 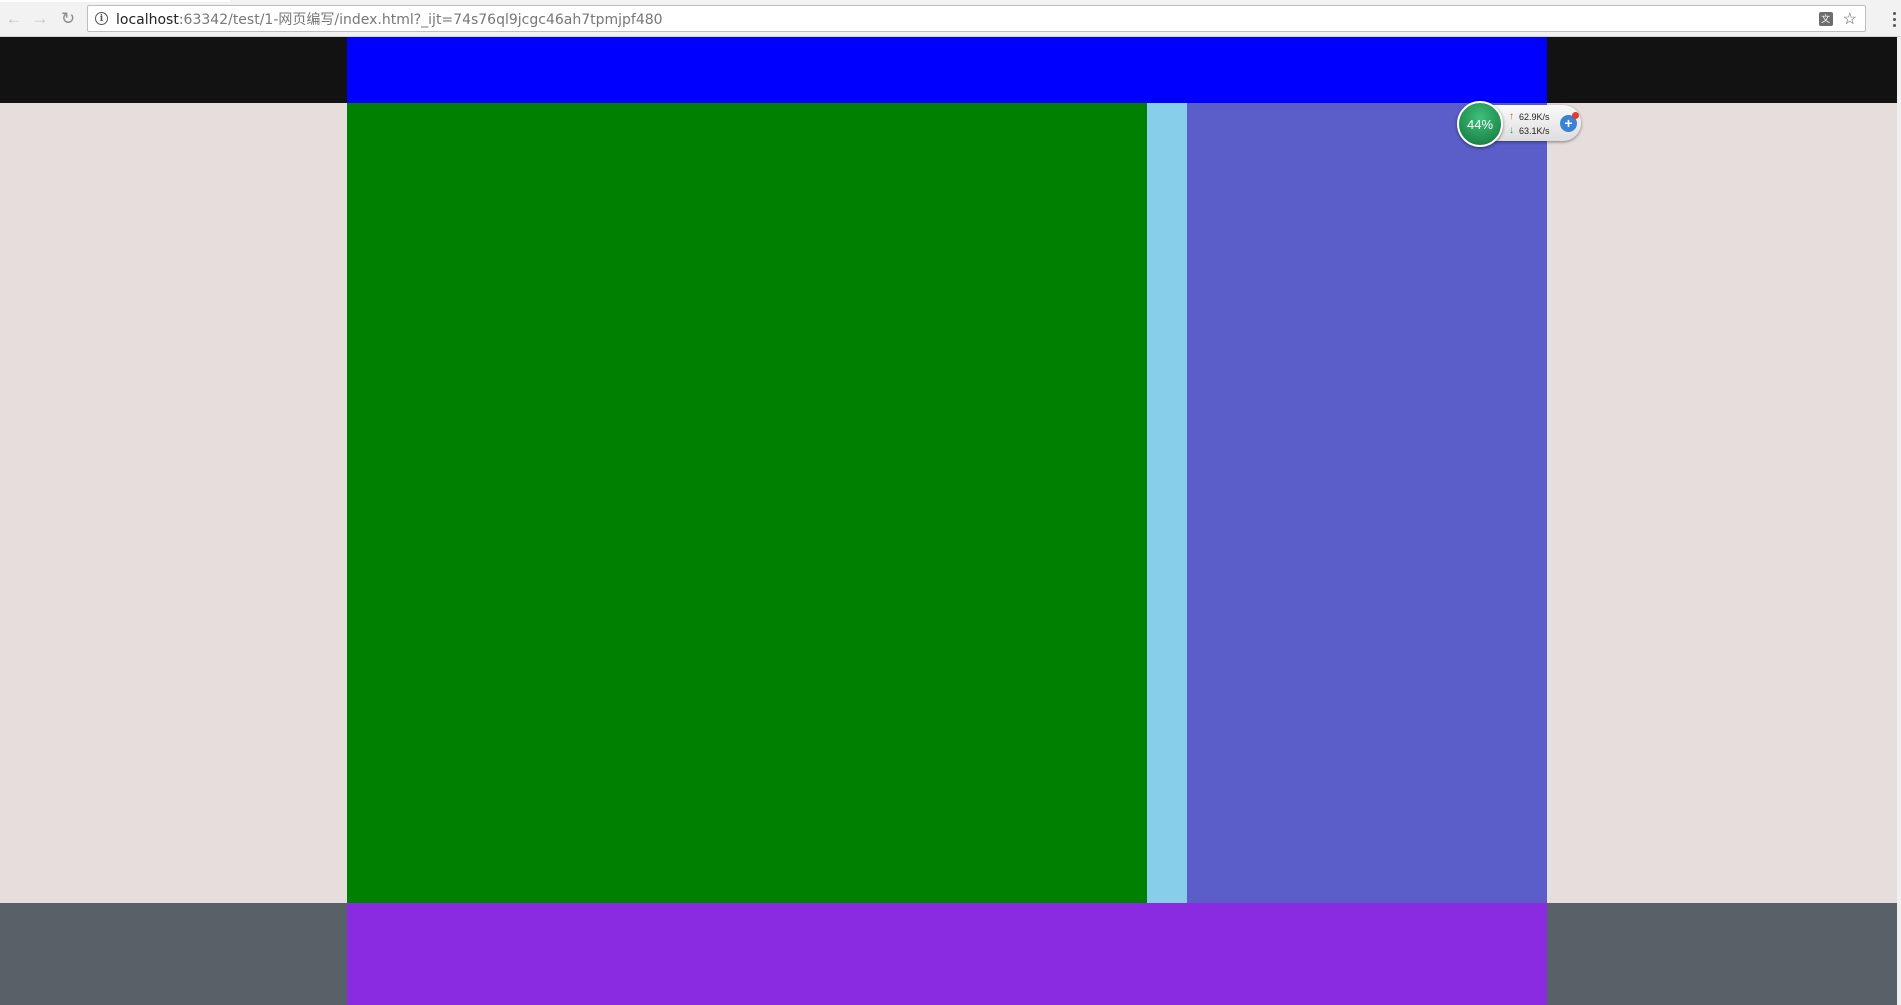 What do you see at coordinates (1511, 116) in the screenshot?
I see `upload-arrow-icon: ↑` at bounding box center [1511, 116].